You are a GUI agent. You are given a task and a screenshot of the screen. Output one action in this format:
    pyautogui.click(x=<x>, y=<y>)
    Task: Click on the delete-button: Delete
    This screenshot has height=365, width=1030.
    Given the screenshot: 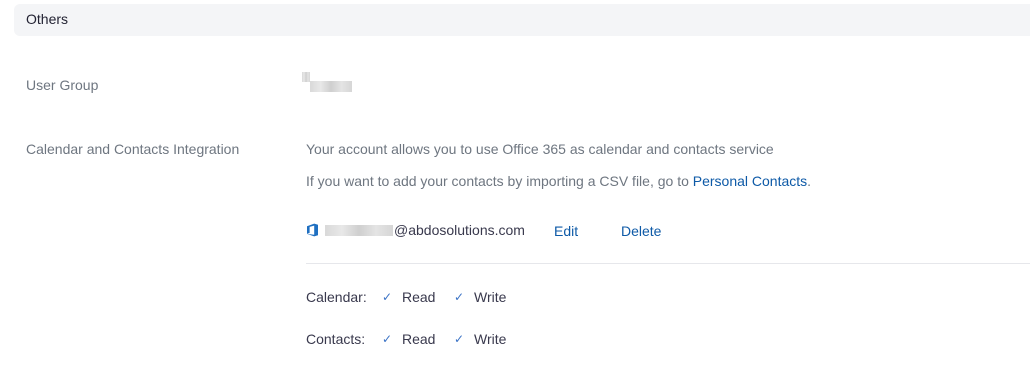 What is the action you would take?
    pyautogui.click(x=641, y=231)
    